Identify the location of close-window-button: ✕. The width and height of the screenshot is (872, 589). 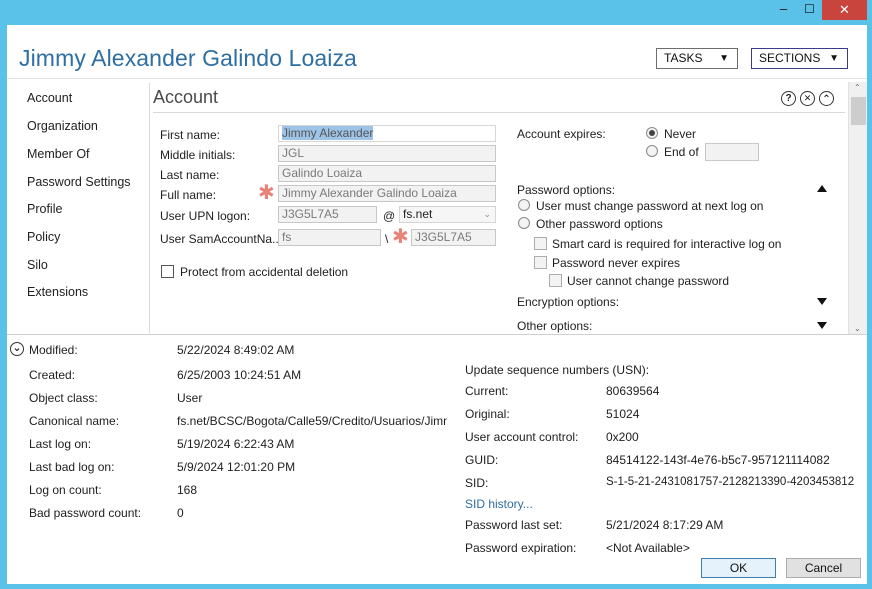
(844, 10).